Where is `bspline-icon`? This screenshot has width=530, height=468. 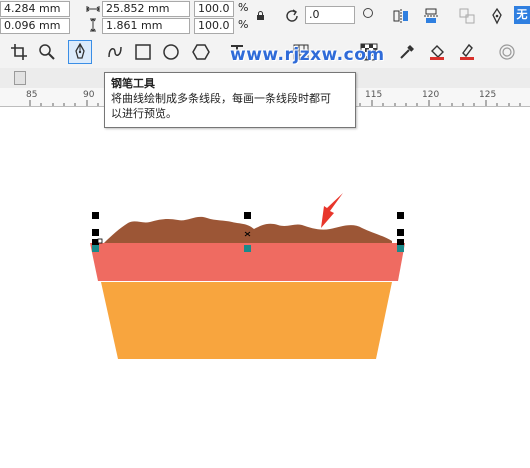
bspline-icon is located at coordinates (115, 52).